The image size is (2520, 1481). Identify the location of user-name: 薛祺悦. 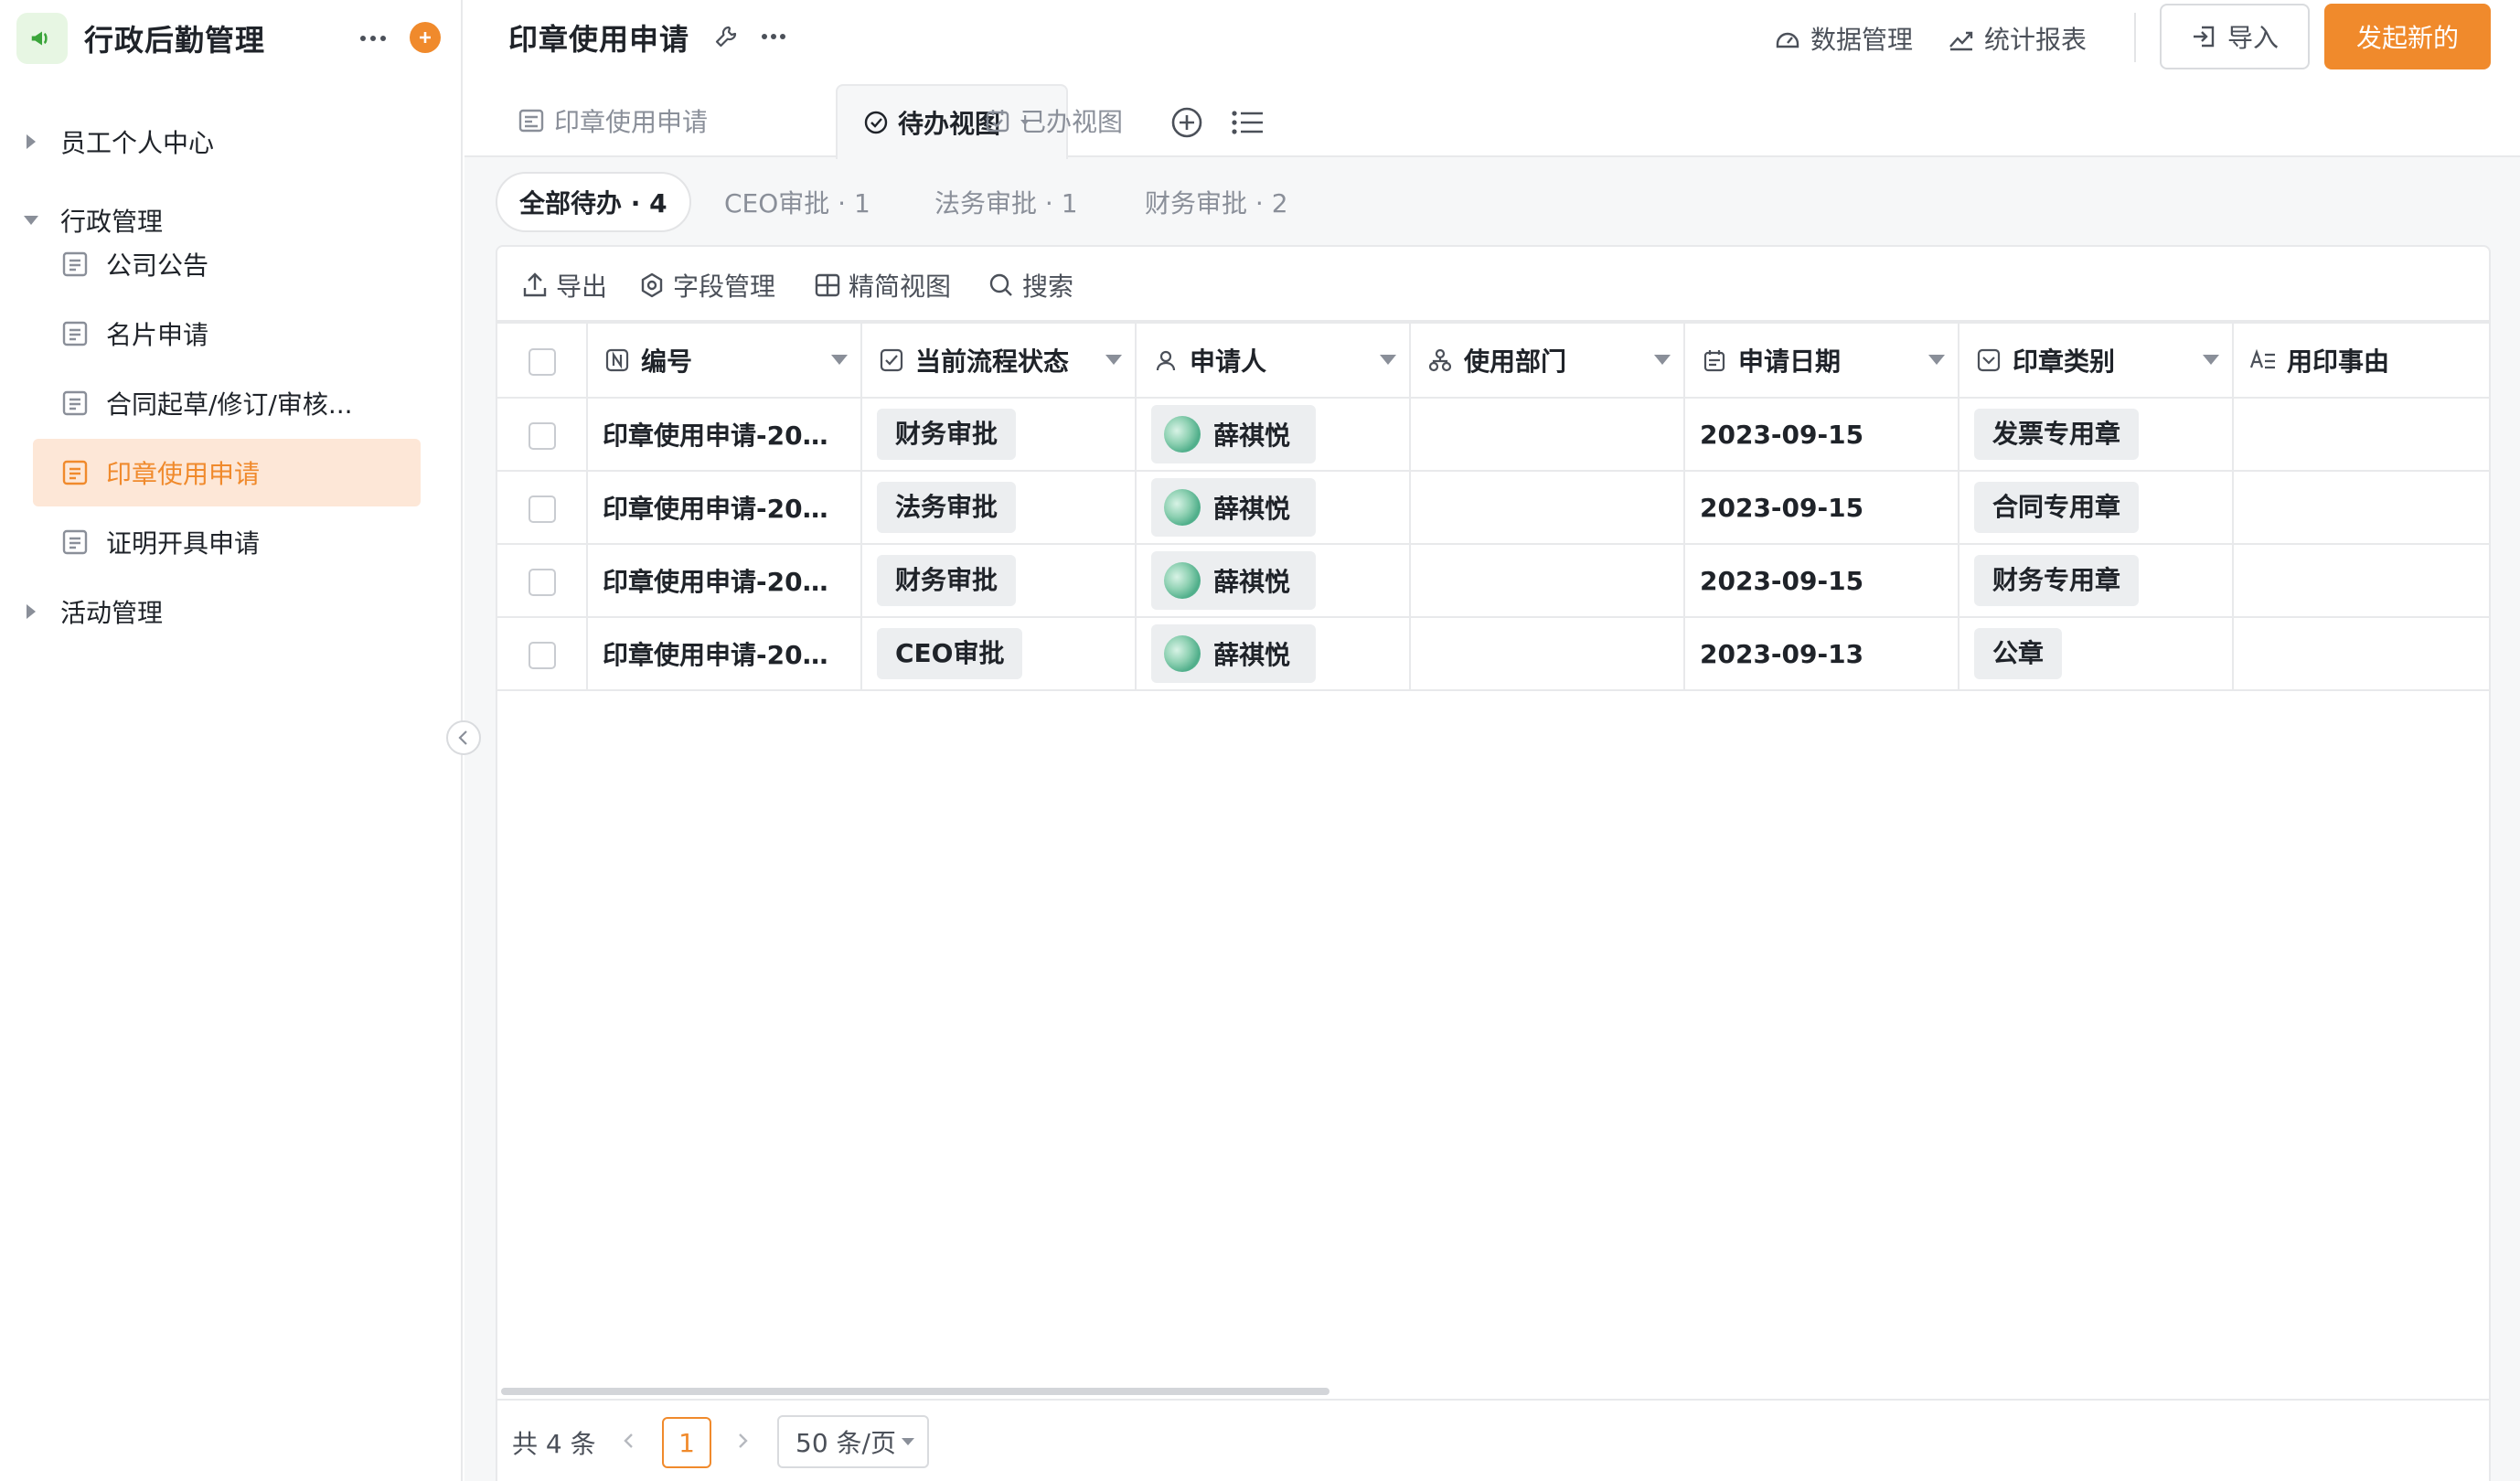
(1252, 655).